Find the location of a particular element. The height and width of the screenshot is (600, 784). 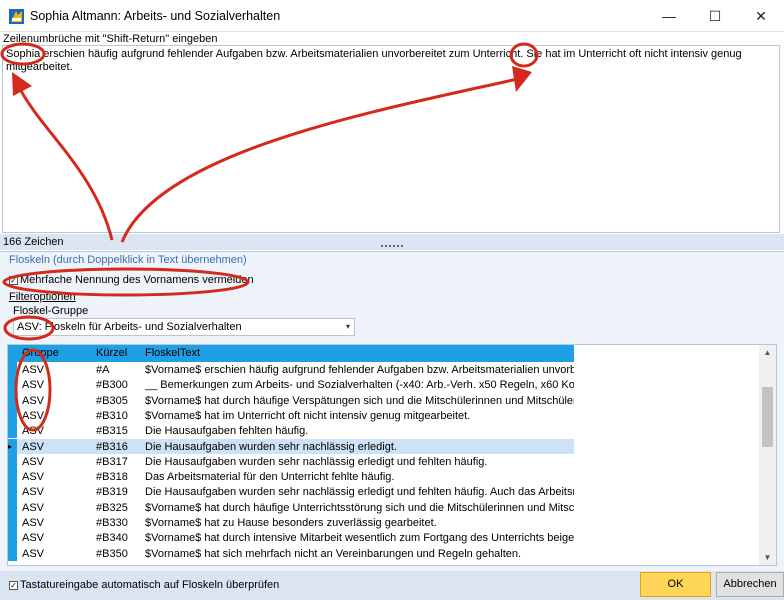

cell-text: Die Hausaufgaben fehlten häufig. is located at coordinates (227, 431).